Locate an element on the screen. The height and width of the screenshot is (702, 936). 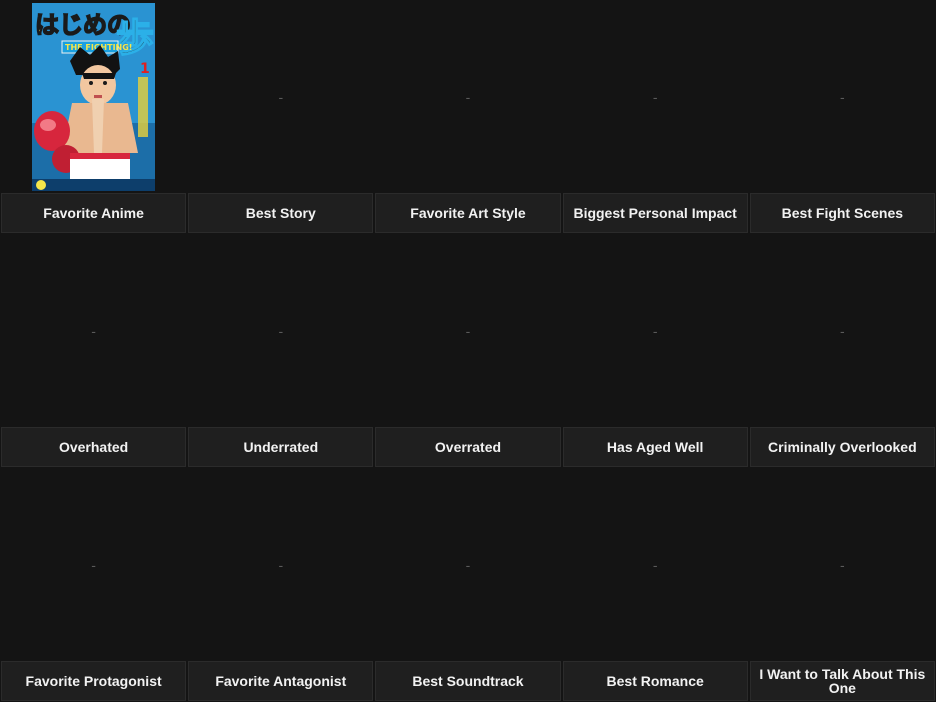
svg-text: 歩 is located at coordinates (135, 38).